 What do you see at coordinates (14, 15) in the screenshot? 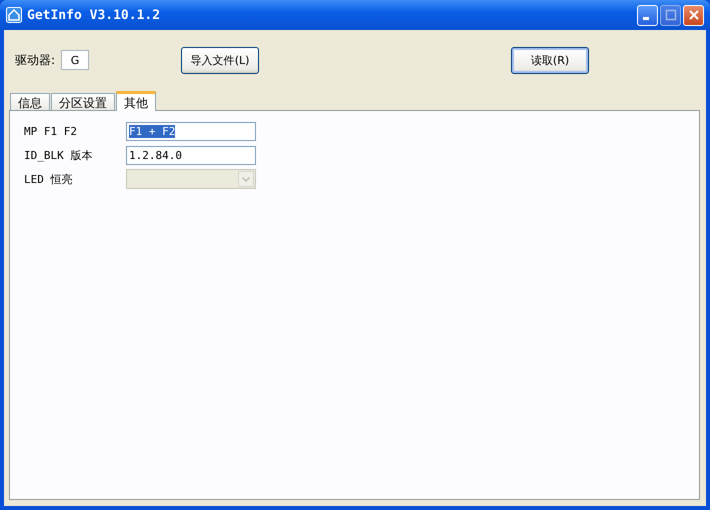
I see `app-icon` at bounding box center [14, 15].